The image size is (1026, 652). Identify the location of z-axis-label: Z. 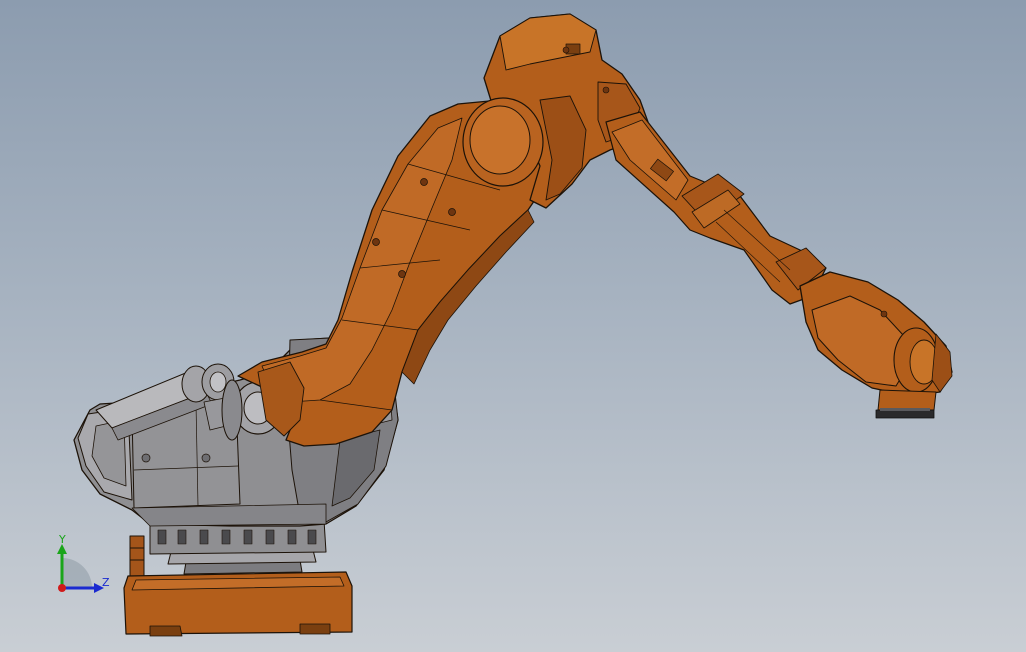
(106, 582).